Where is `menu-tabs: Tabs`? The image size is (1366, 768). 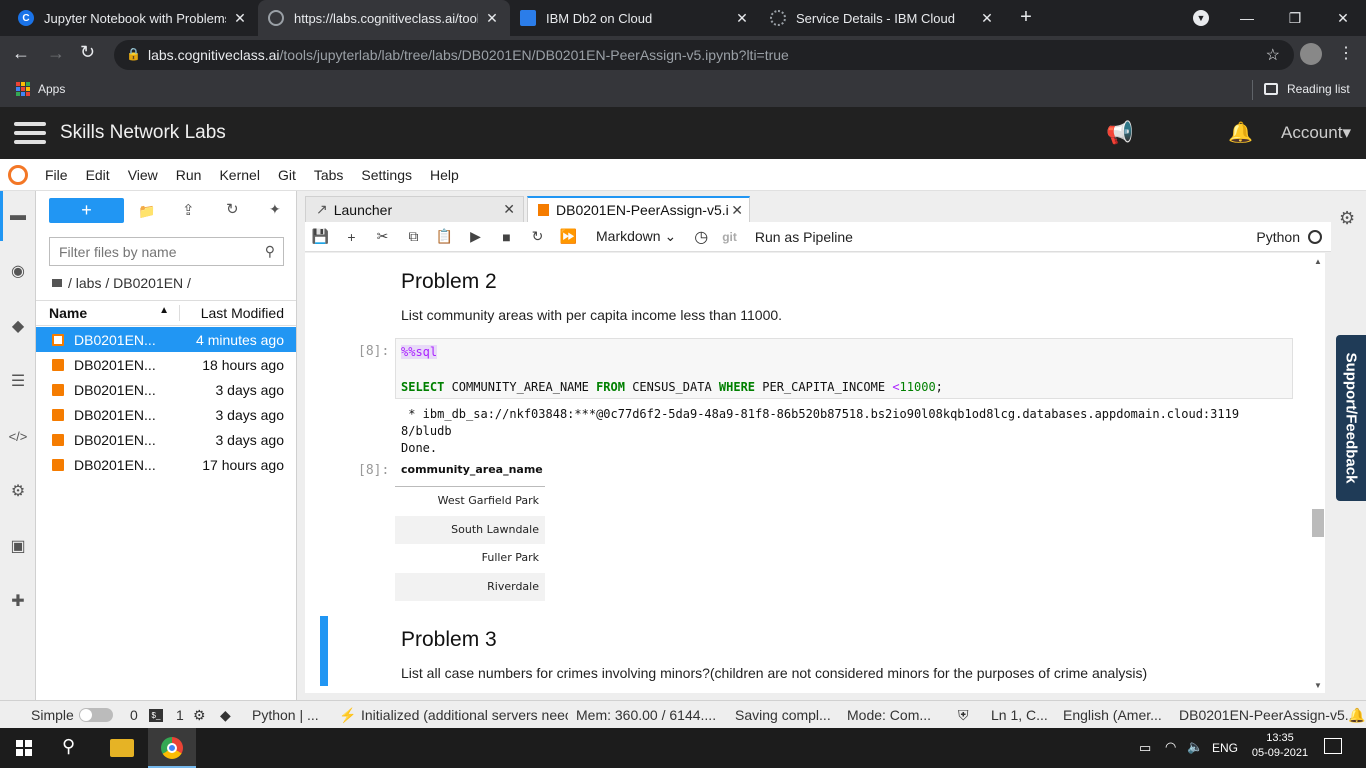
menu-tabs: Tabs is located at coordinates (329, 175).